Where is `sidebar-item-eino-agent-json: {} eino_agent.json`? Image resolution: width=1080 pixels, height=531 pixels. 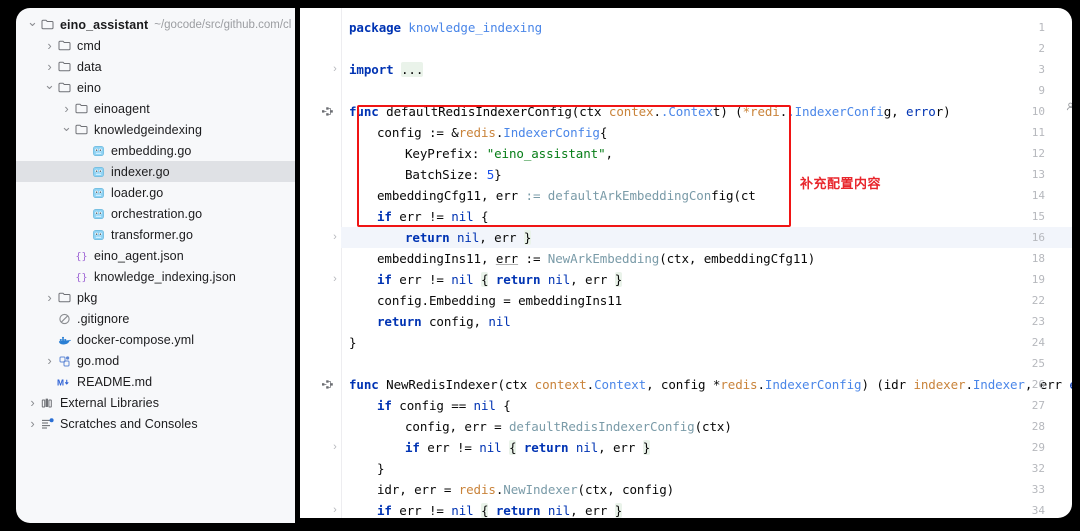 sidebar-item-eino-agent-json: {} eino_agent.json is located at coordinates (155, 255).